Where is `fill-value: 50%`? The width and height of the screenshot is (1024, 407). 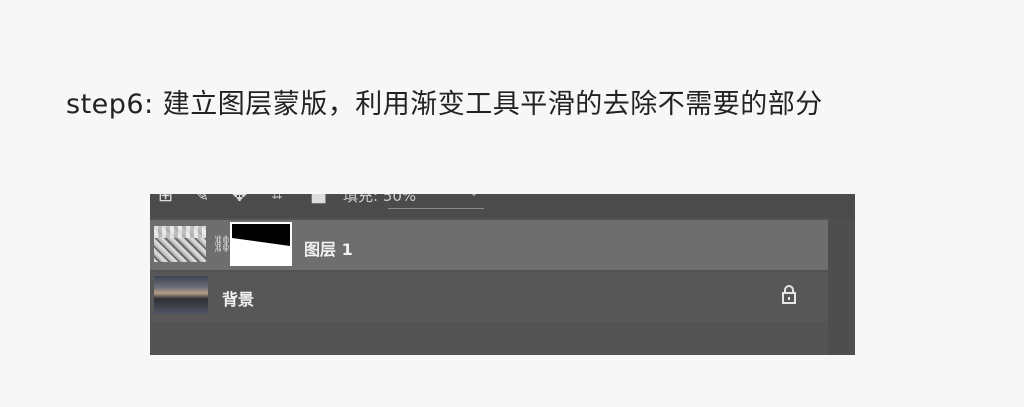 fill-value: 50% is located at coordinates (399, 199).